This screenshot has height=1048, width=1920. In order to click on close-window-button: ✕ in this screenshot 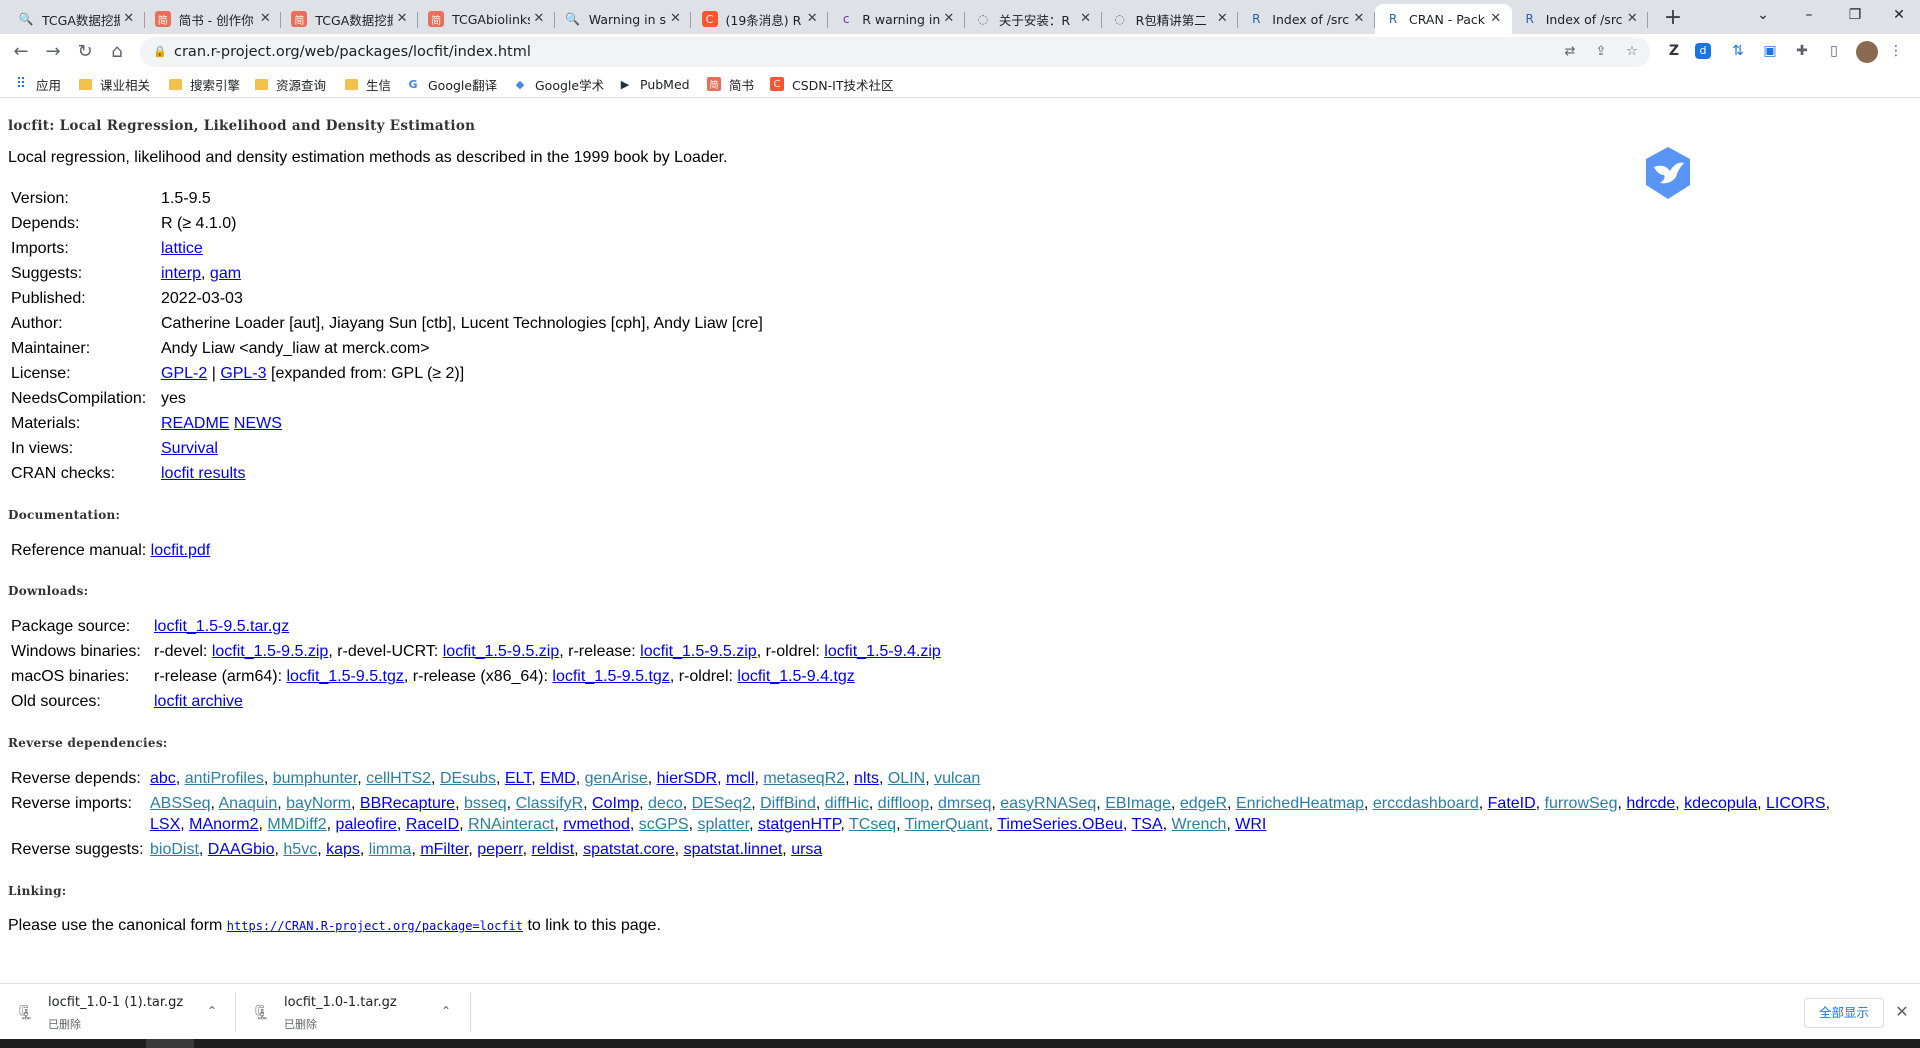, I will do `click(1898, 15)`.